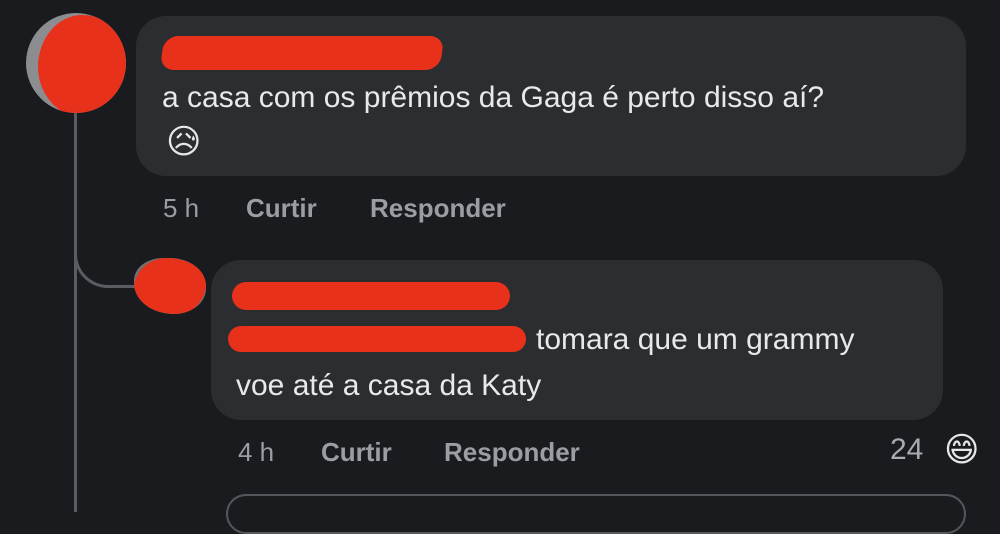 Image resolution: width=1000 pixels, height=534 pixels. I want to click on comment-timestamp: 5 h, so click(181, 208).